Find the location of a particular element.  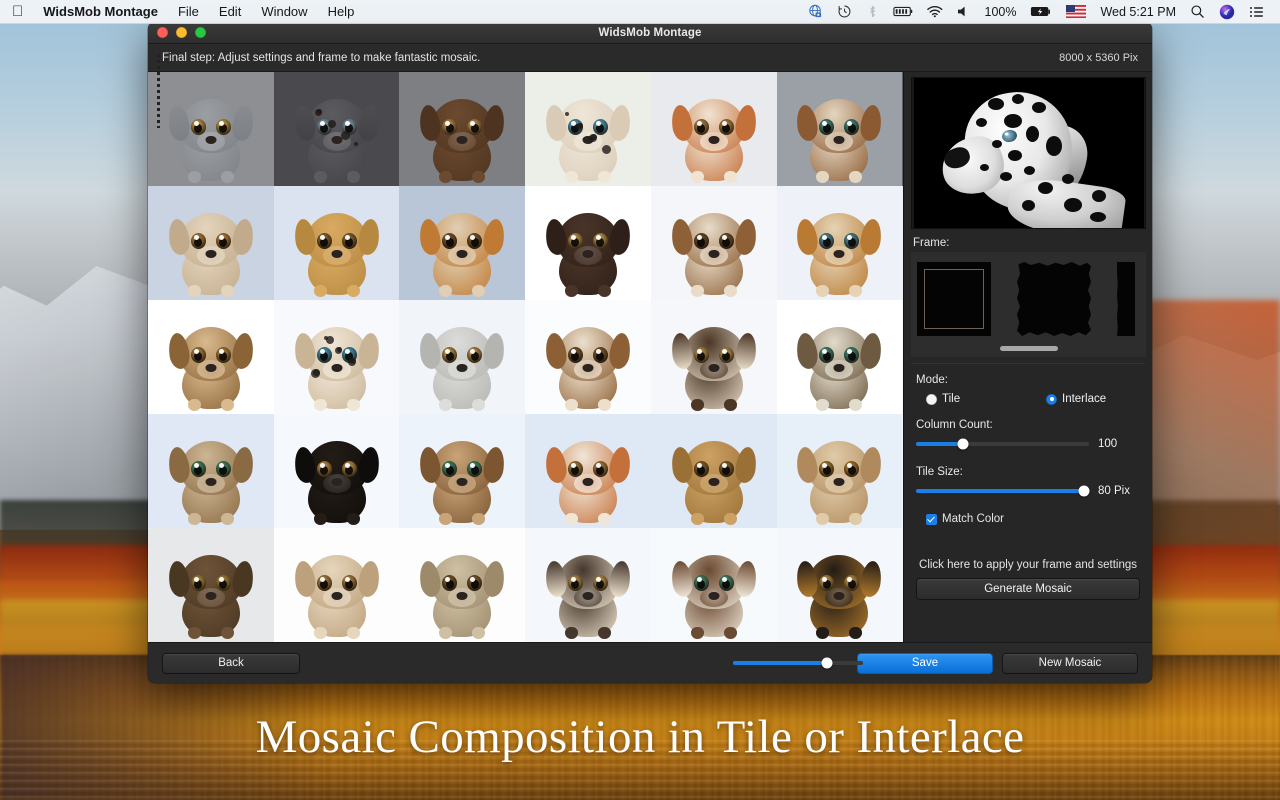

match-color-checkbox is located at coordinates (931, 519).